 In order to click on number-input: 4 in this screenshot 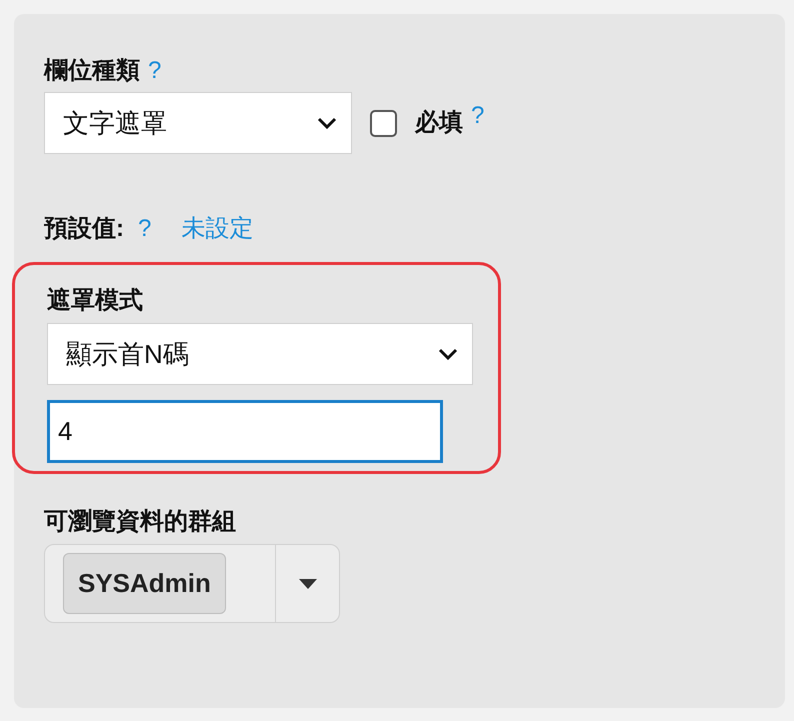, I will do `click(245, 431)`.